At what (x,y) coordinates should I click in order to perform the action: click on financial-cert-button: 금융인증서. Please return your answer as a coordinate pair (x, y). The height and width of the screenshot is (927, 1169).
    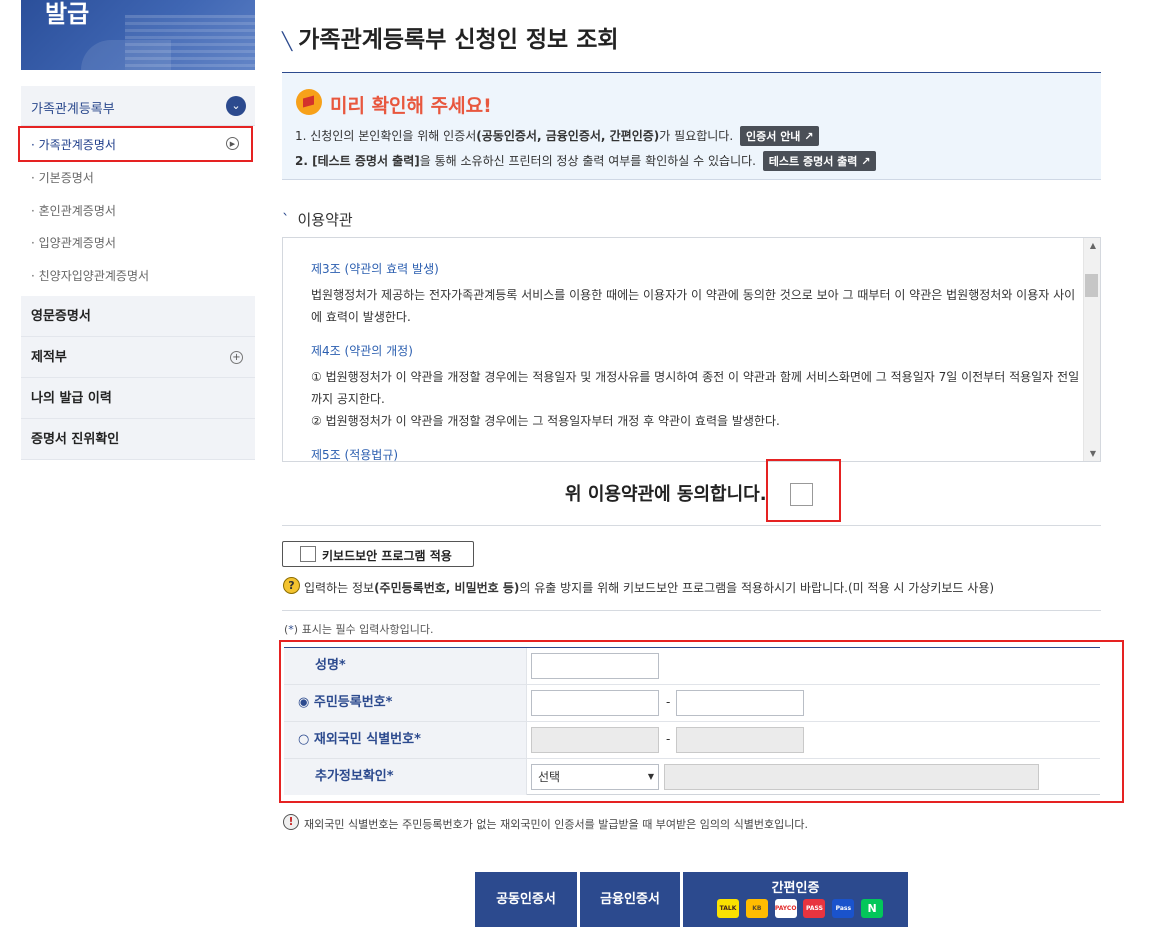
    Looking at the image, I should click on (630, 899).